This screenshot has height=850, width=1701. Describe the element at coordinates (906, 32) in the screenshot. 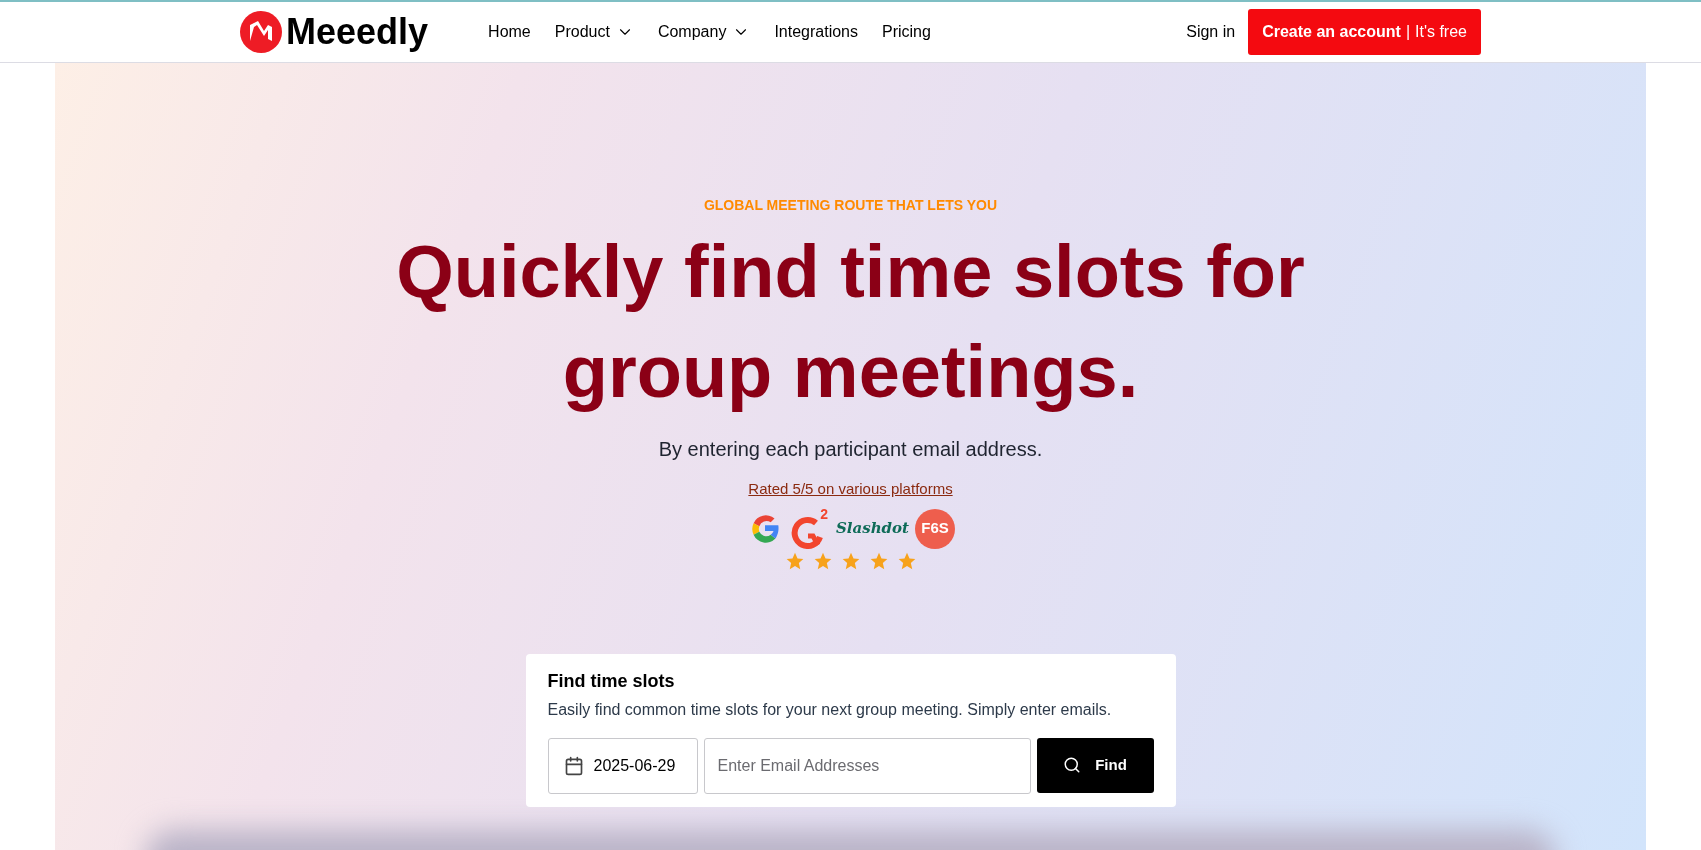

I see `nav-link: Pricing` at that location.